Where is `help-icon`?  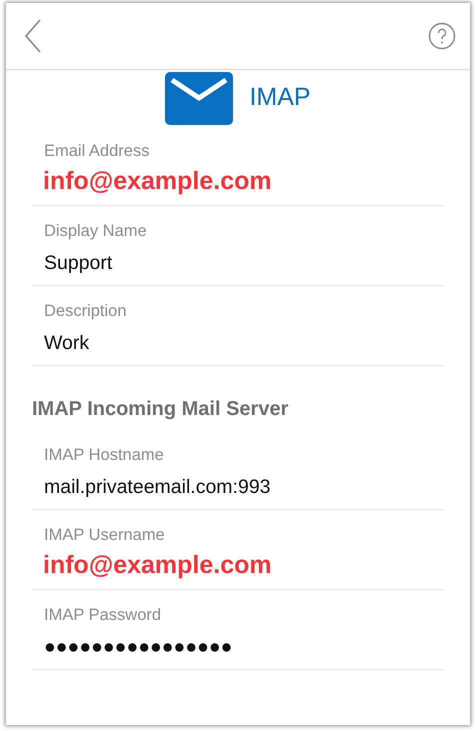
help-icon is located at coordinates (442, 36).